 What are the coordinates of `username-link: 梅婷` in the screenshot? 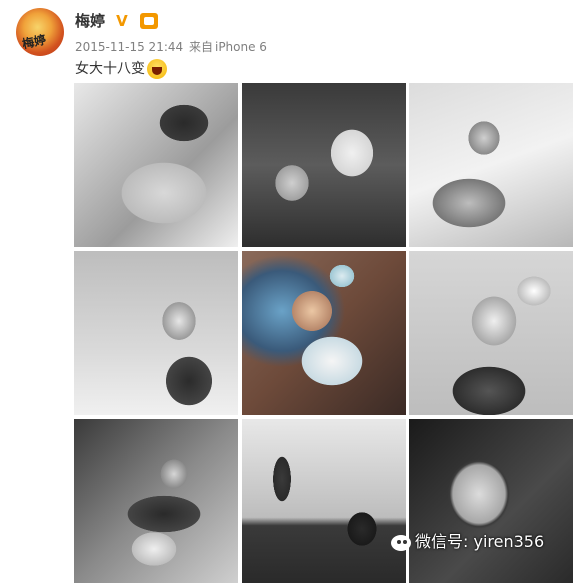 It's located at (90, 20).